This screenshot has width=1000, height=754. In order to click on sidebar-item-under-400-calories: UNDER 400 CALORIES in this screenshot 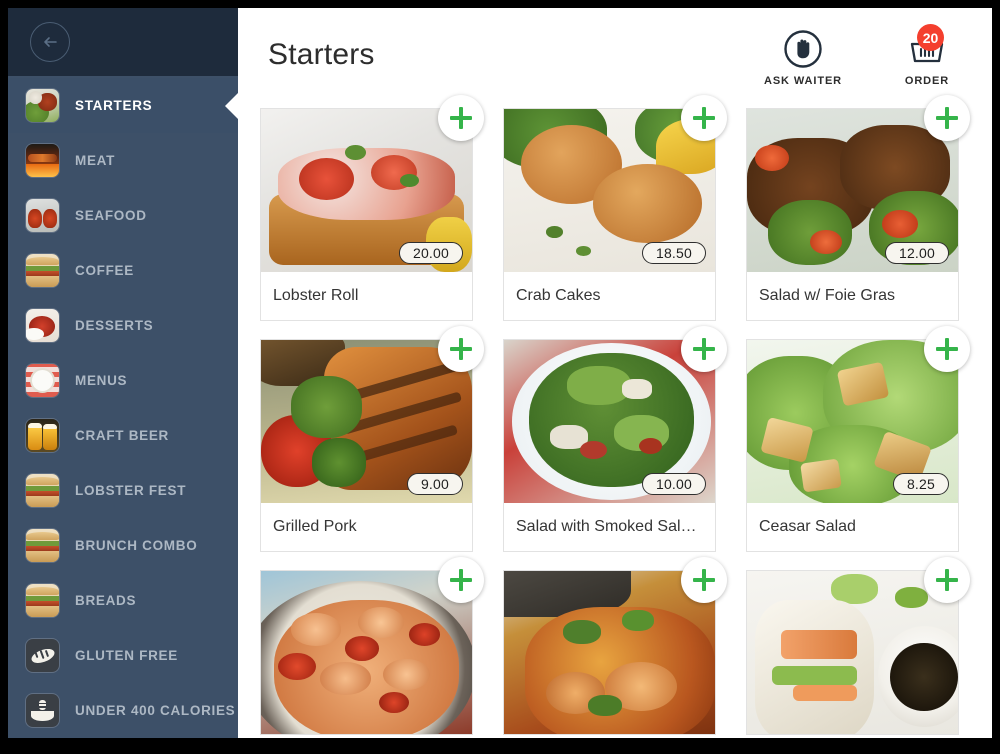, I will do `click(123, 710)`.